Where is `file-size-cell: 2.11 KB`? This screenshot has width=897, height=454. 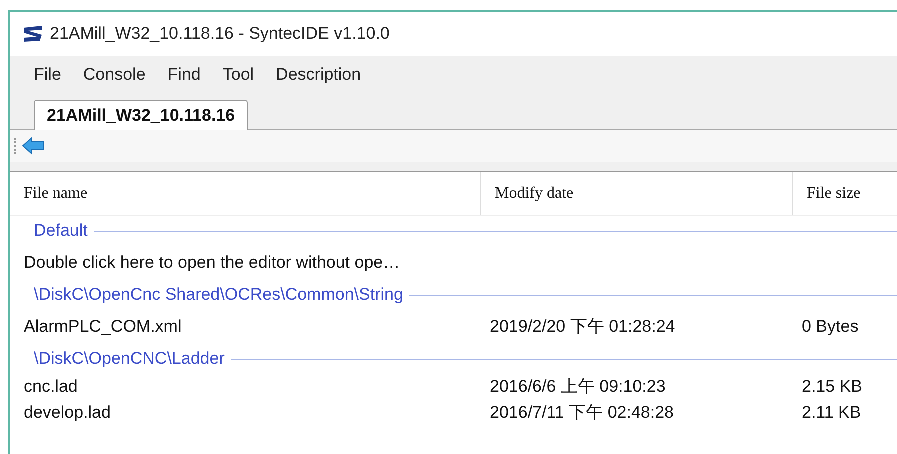
file-size-cell: 2.11 KB is located at coordinates (832, 412).